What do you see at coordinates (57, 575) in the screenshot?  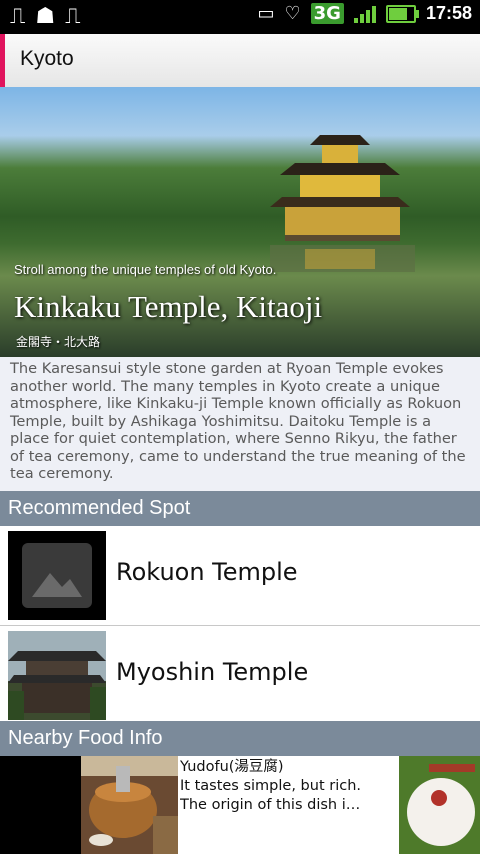 I see `placeholder-image-icon` at bounding box center [57, 575].